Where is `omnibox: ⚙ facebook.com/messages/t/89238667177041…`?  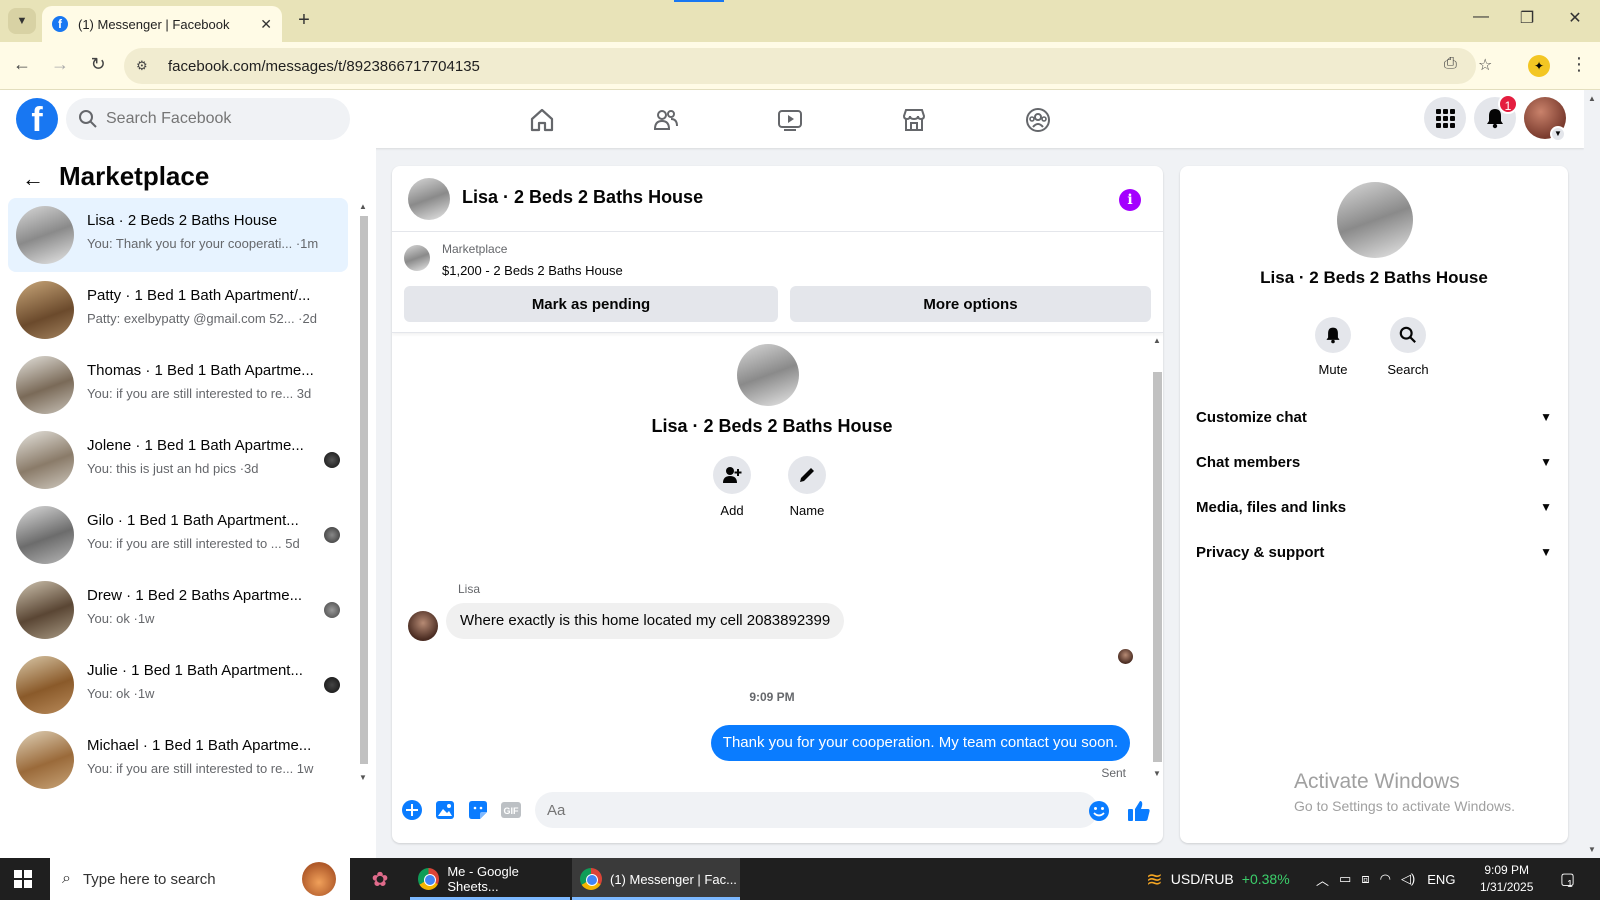 omnibox: ⚙ facebook.com/messages/t/89238667177041… is located at coordinates (800, 66).